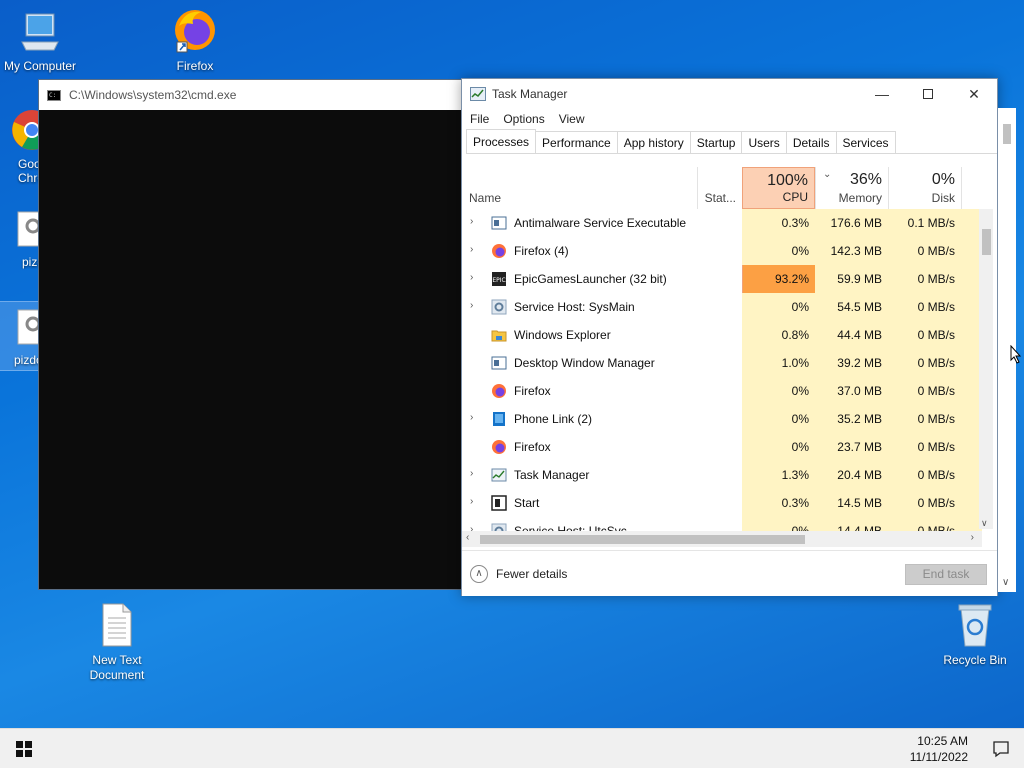 The image size is (1024, 768). Describe the element at coordinates (572, 119) in the screenshot. I see `menu-view: View` at that location.